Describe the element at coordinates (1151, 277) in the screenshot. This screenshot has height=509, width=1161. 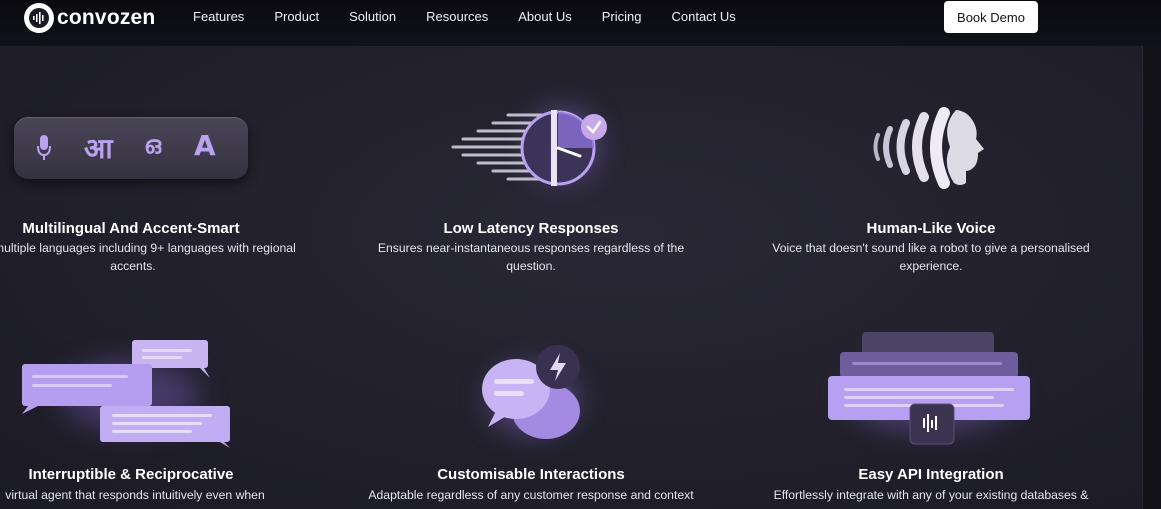
I see `page-scrollbar` at that location.